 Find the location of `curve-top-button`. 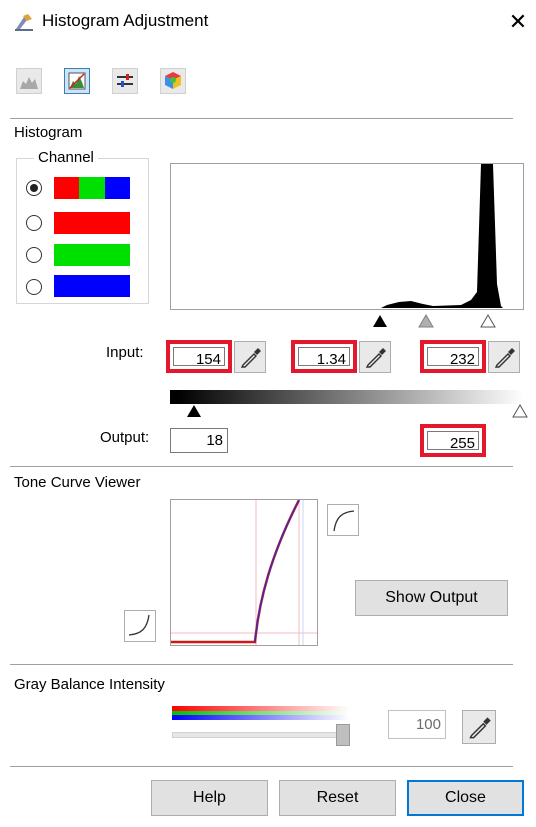

curve-top-button is located at coordinates (343, 520).